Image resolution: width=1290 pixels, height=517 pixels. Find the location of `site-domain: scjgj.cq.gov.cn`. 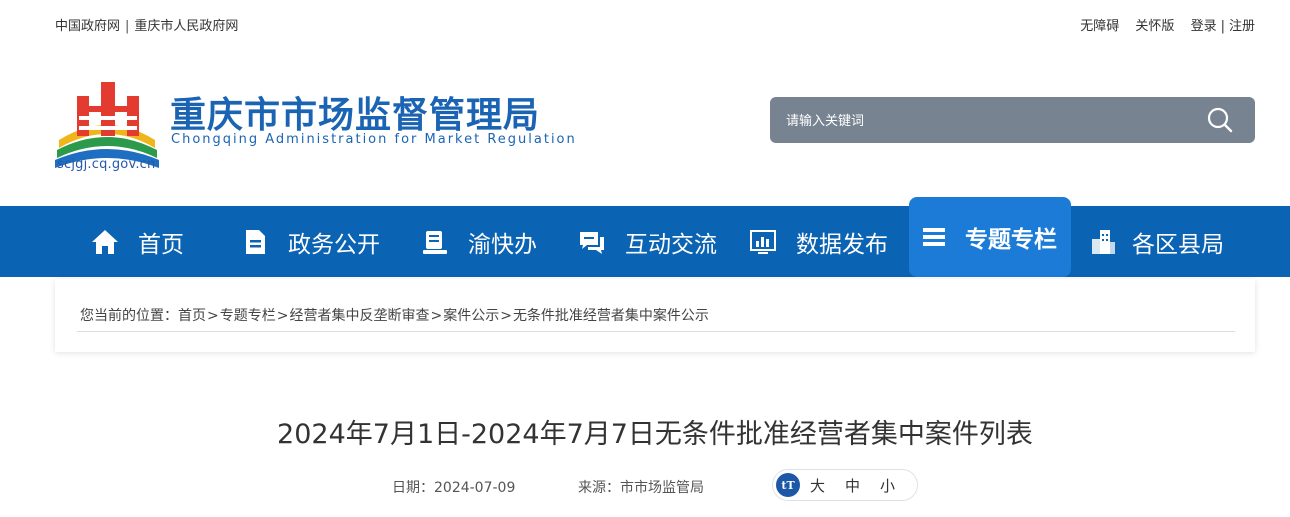

site-domain: scjgj.cq.gov.cn is located at coordinates (106, 164).